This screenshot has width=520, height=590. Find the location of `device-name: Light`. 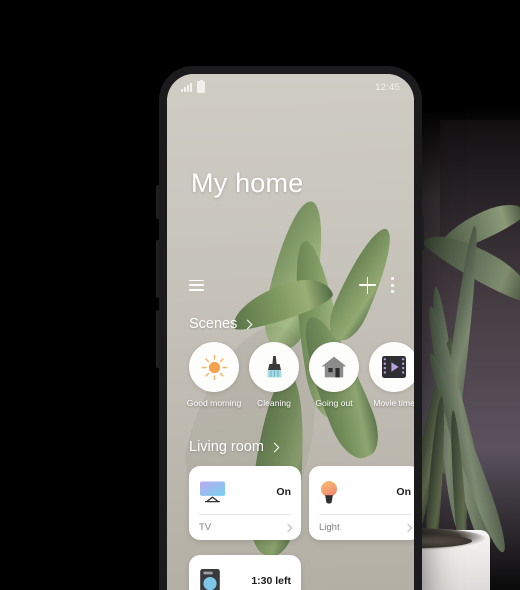

device-name: Light is located at coordinates (329, 527).